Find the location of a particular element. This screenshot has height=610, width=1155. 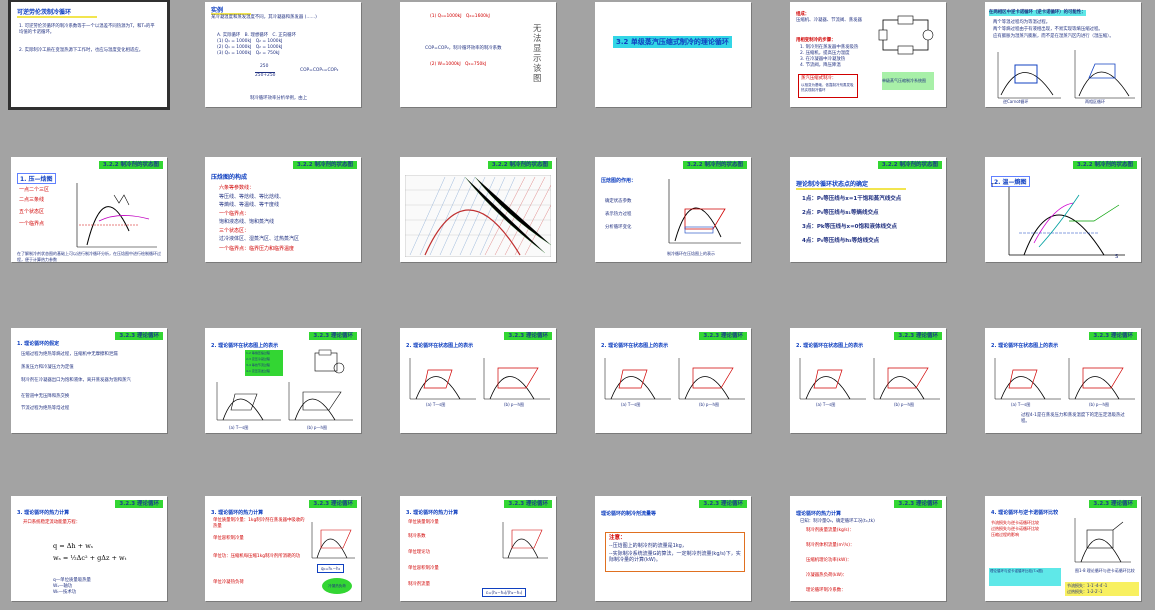

slide-title: 理论循环的制冷剂流量等 is located at coordinates (629, 514).